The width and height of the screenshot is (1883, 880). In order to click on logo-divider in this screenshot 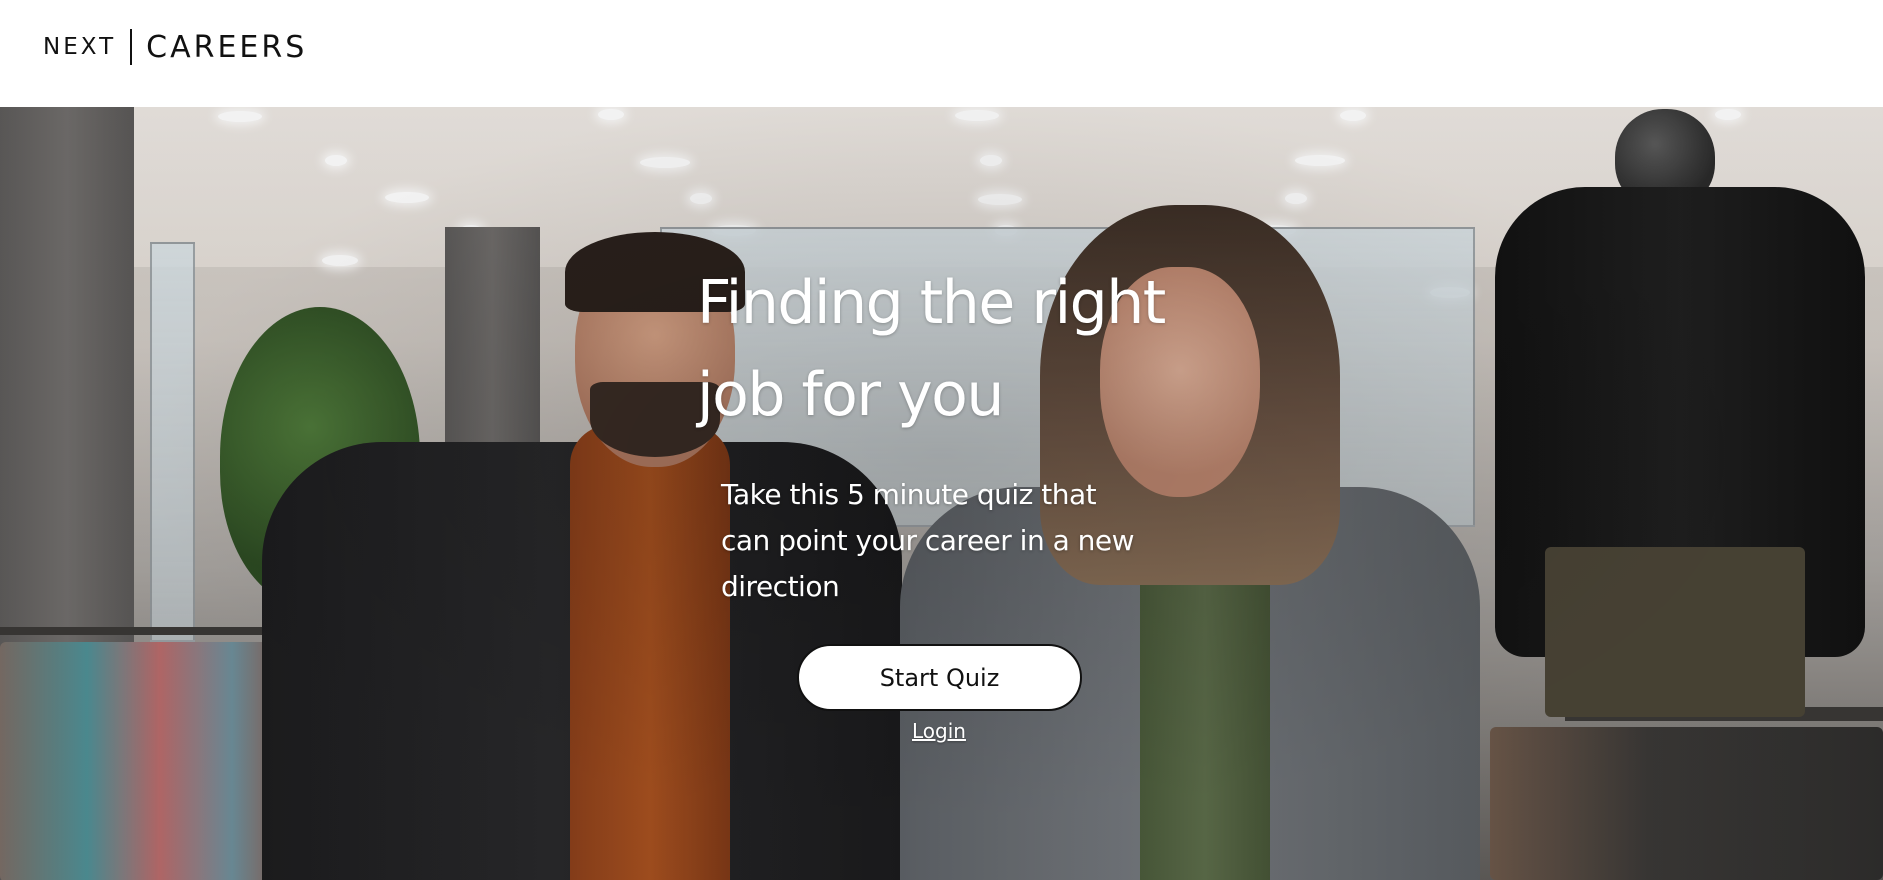, I will do `click(131, 47)`.